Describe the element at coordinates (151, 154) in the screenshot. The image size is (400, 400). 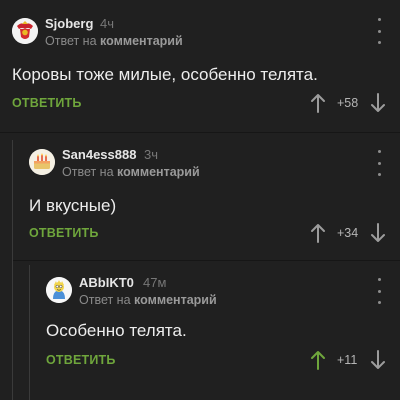
I see `comment-time: 3ч` at that location.